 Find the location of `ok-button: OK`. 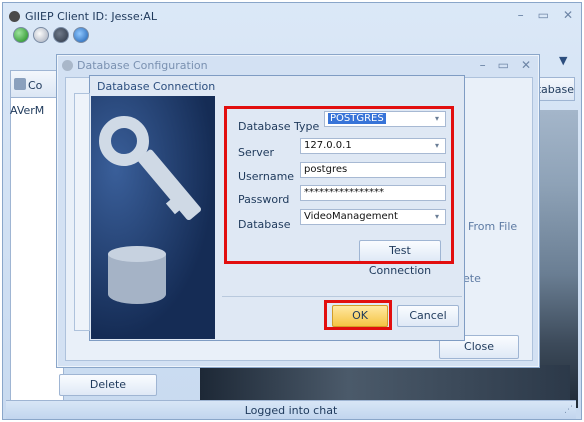

ok-button: OK is located at coordinates (360, 316).